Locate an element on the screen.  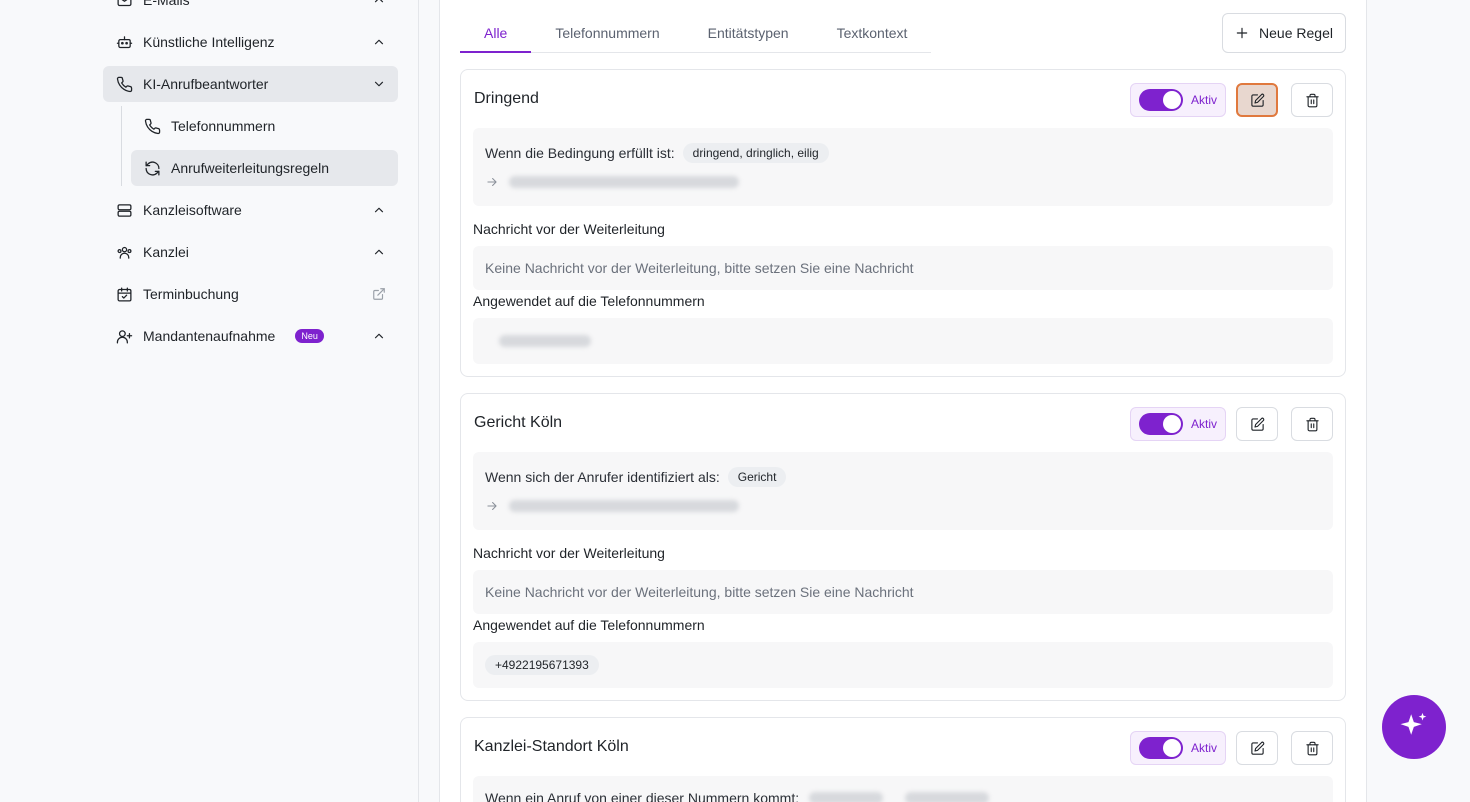
sidebar-item-forwarding-rules: Anrufweiterleitungsregeln is located at coordinates (264, 168).